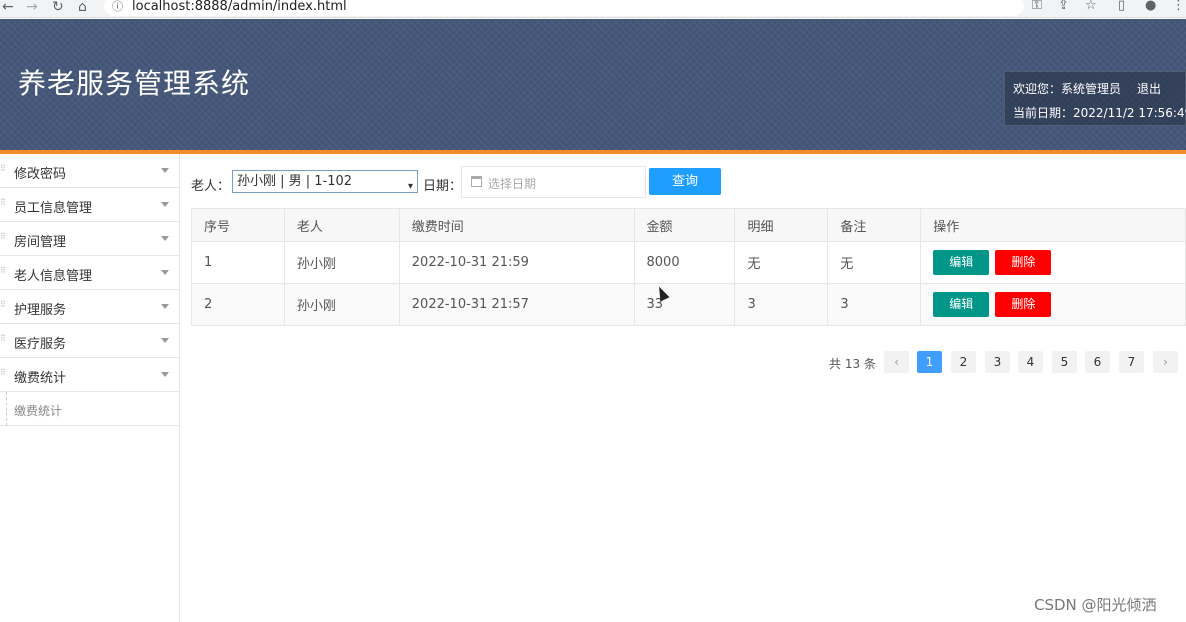 This screenshot has width=1186, height=622. I want to click on sidebar-item-label: 护理服务, so click(40, 310).